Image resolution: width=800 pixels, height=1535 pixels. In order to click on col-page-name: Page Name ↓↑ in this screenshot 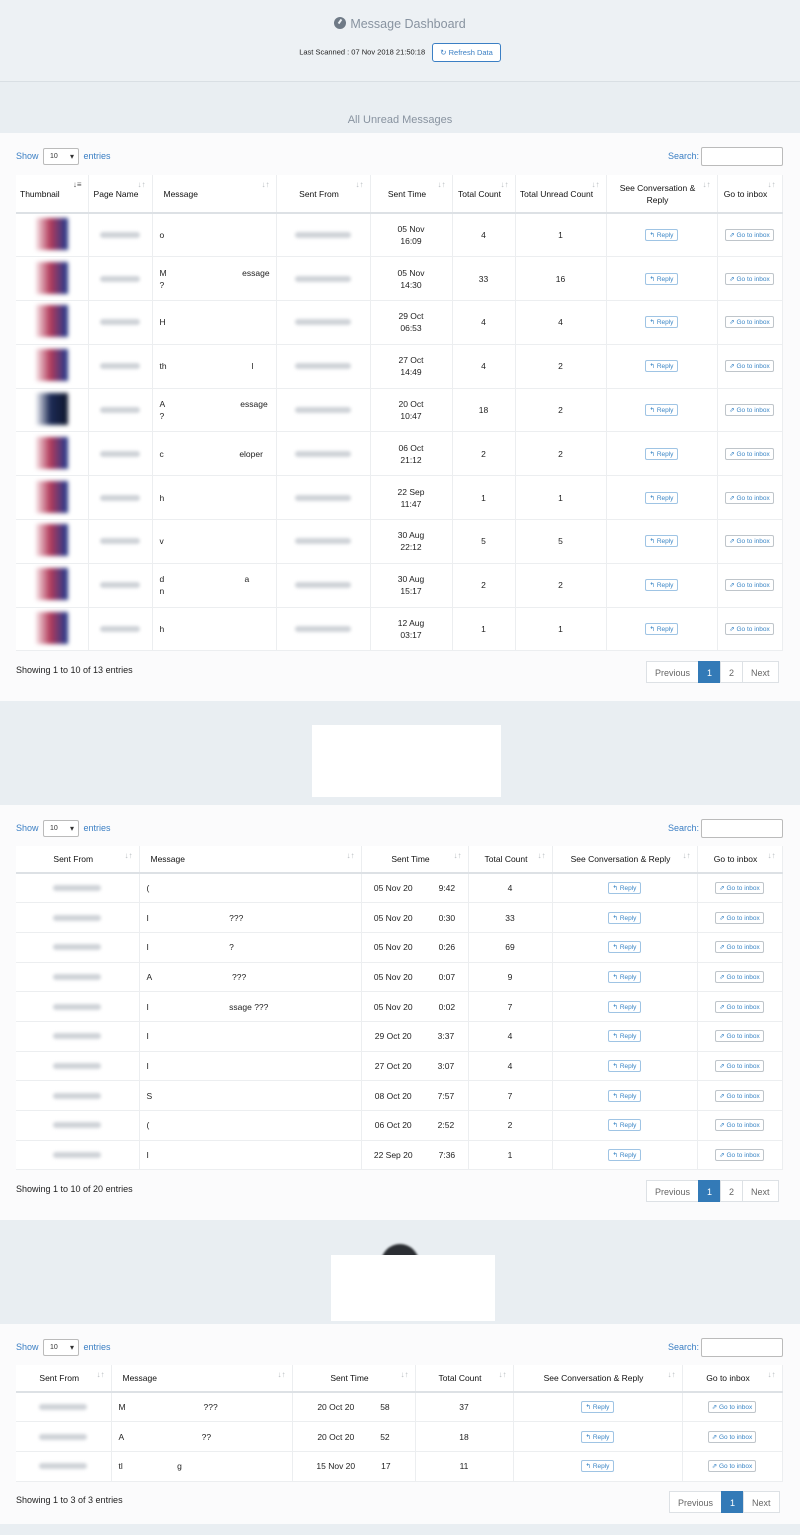, I will do `click(120, 194)`.